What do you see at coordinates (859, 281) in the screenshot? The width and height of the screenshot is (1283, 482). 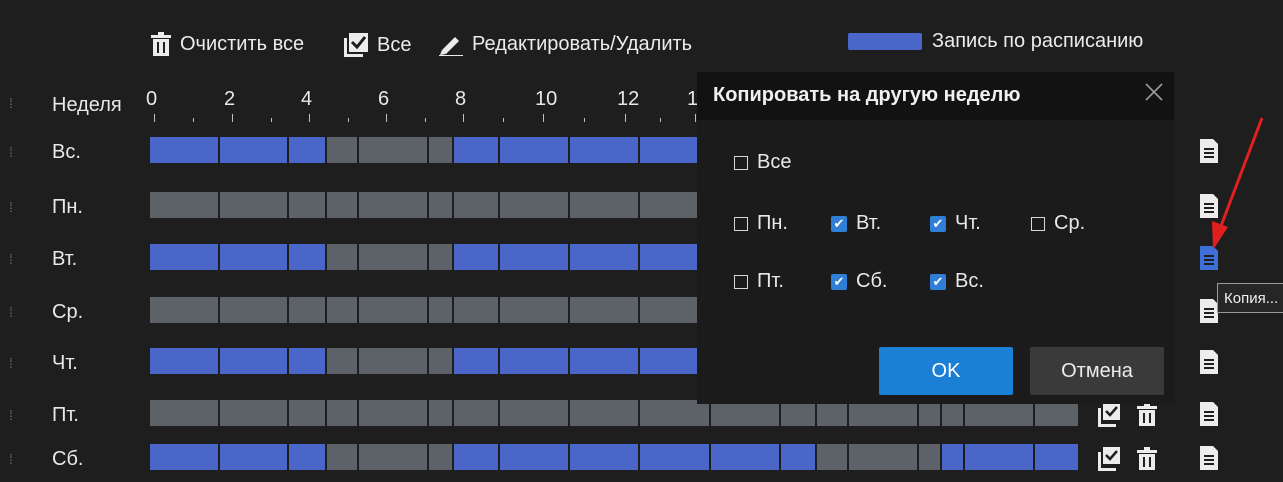 I see `day-checkbox: ✔ Сб.` at bounding box center [859, 281].